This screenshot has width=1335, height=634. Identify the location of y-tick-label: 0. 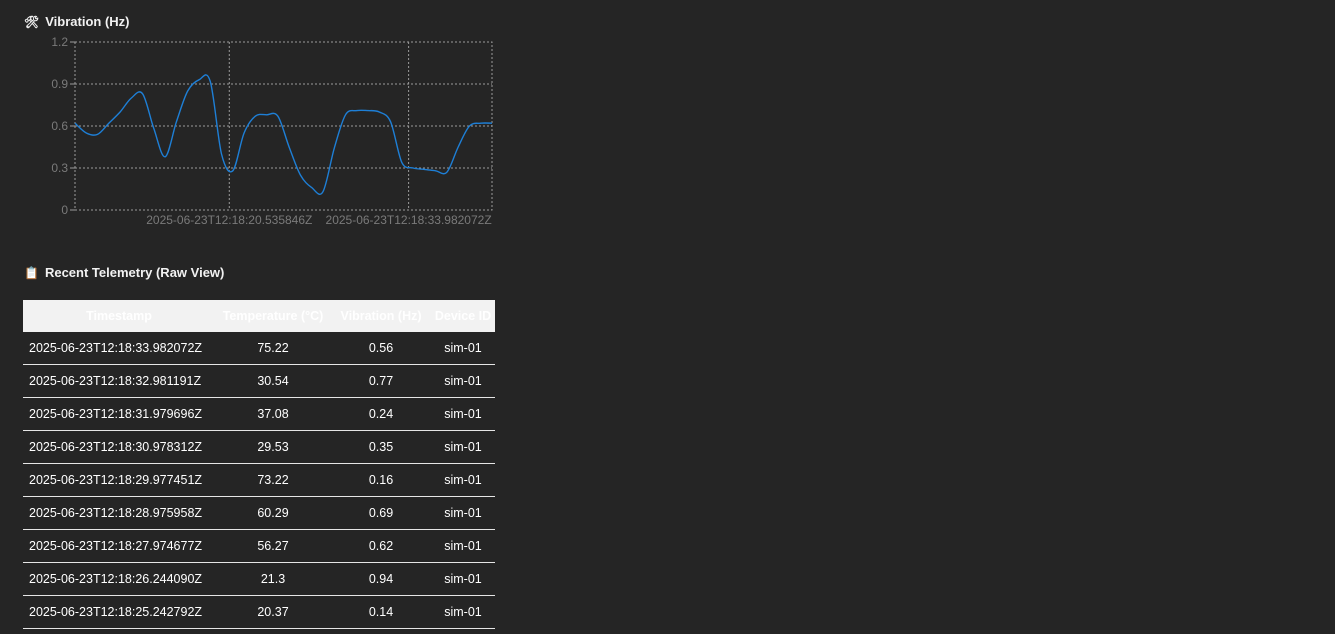
(64, 210).